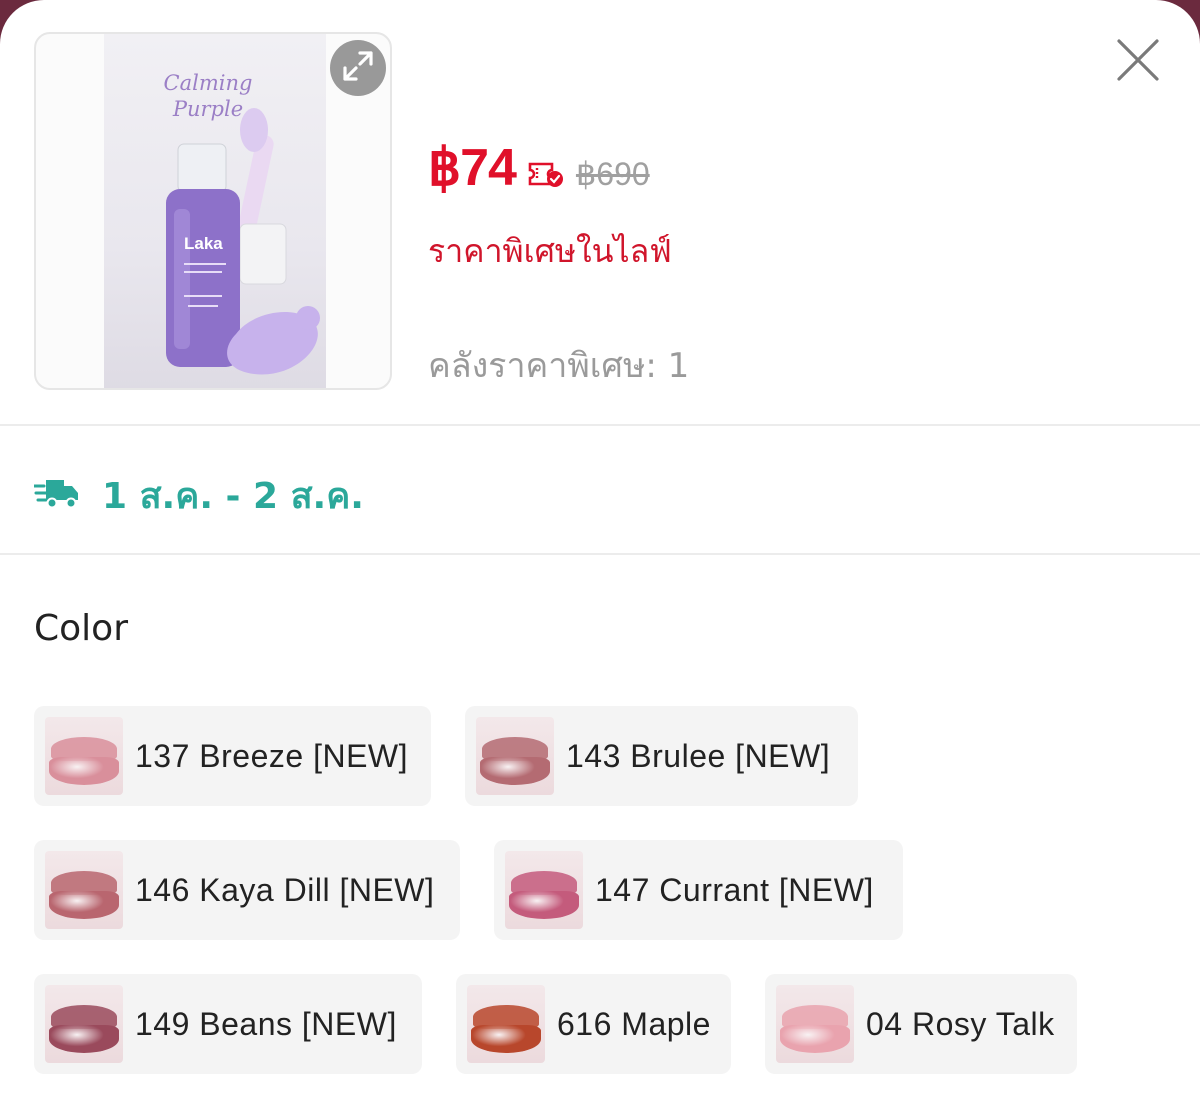  Describe the element at coordinates (203, 243) in the screenshot. I see `bottle-brand-text: Laka` at that location.